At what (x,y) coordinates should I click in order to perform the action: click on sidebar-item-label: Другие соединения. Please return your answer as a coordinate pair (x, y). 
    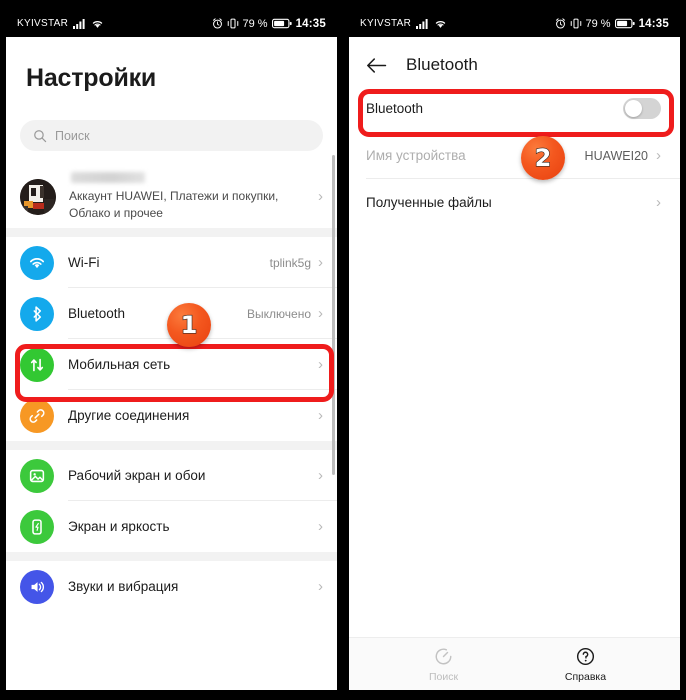
    Looking at the image, I should click on (129, 415).